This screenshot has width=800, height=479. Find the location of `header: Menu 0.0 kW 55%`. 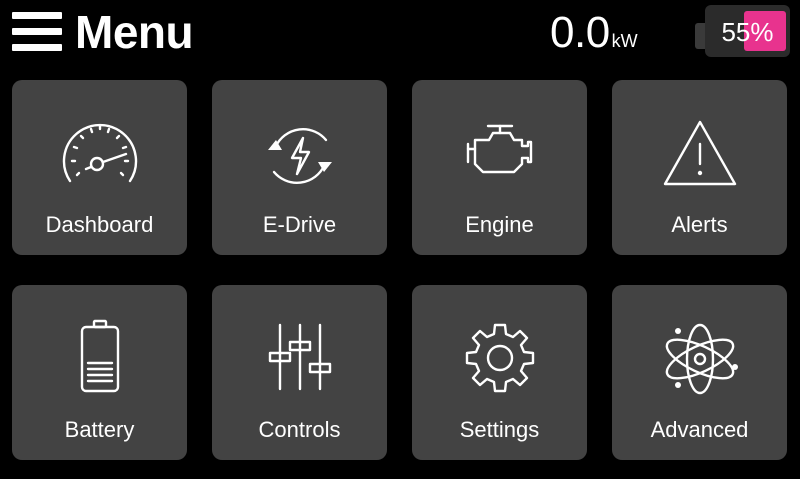

header: Menu 0.0 kW 55% is located at coordinates (400, 35).